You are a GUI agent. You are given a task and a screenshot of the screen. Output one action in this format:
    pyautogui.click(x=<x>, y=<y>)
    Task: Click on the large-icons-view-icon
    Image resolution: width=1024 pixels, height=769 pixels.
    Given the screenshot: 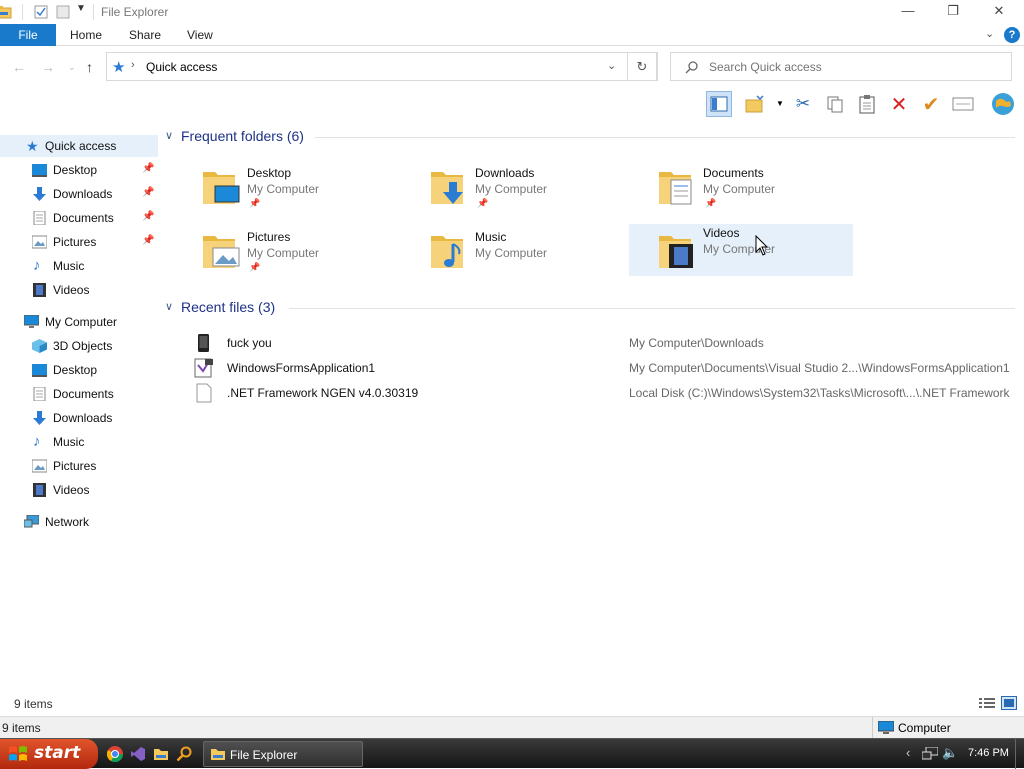 What is the action you would take?
    pyautogui.click(x=1009, y=703)
    